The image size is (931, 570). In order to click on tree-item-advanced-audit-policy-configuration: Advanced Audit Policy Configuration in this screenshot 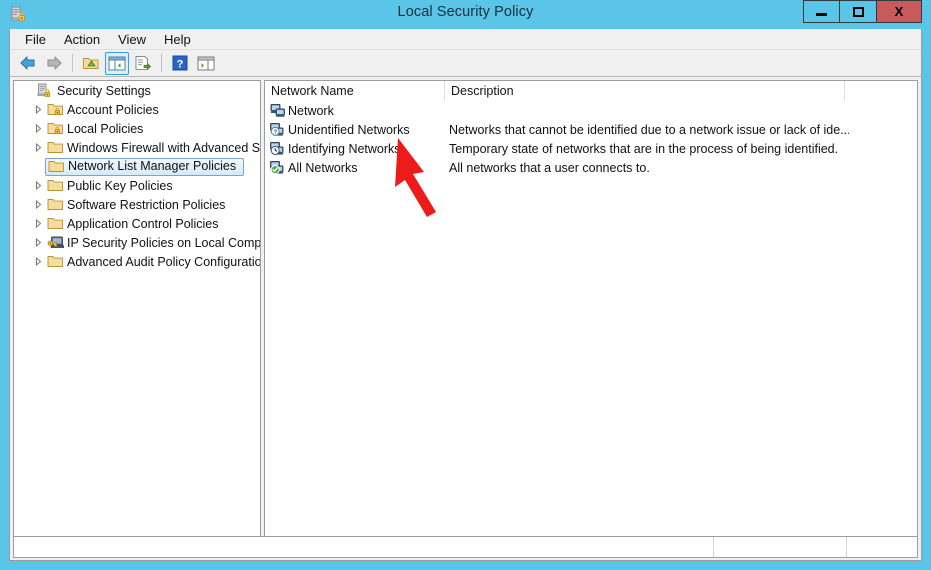, I will do `click(137, 261)`.